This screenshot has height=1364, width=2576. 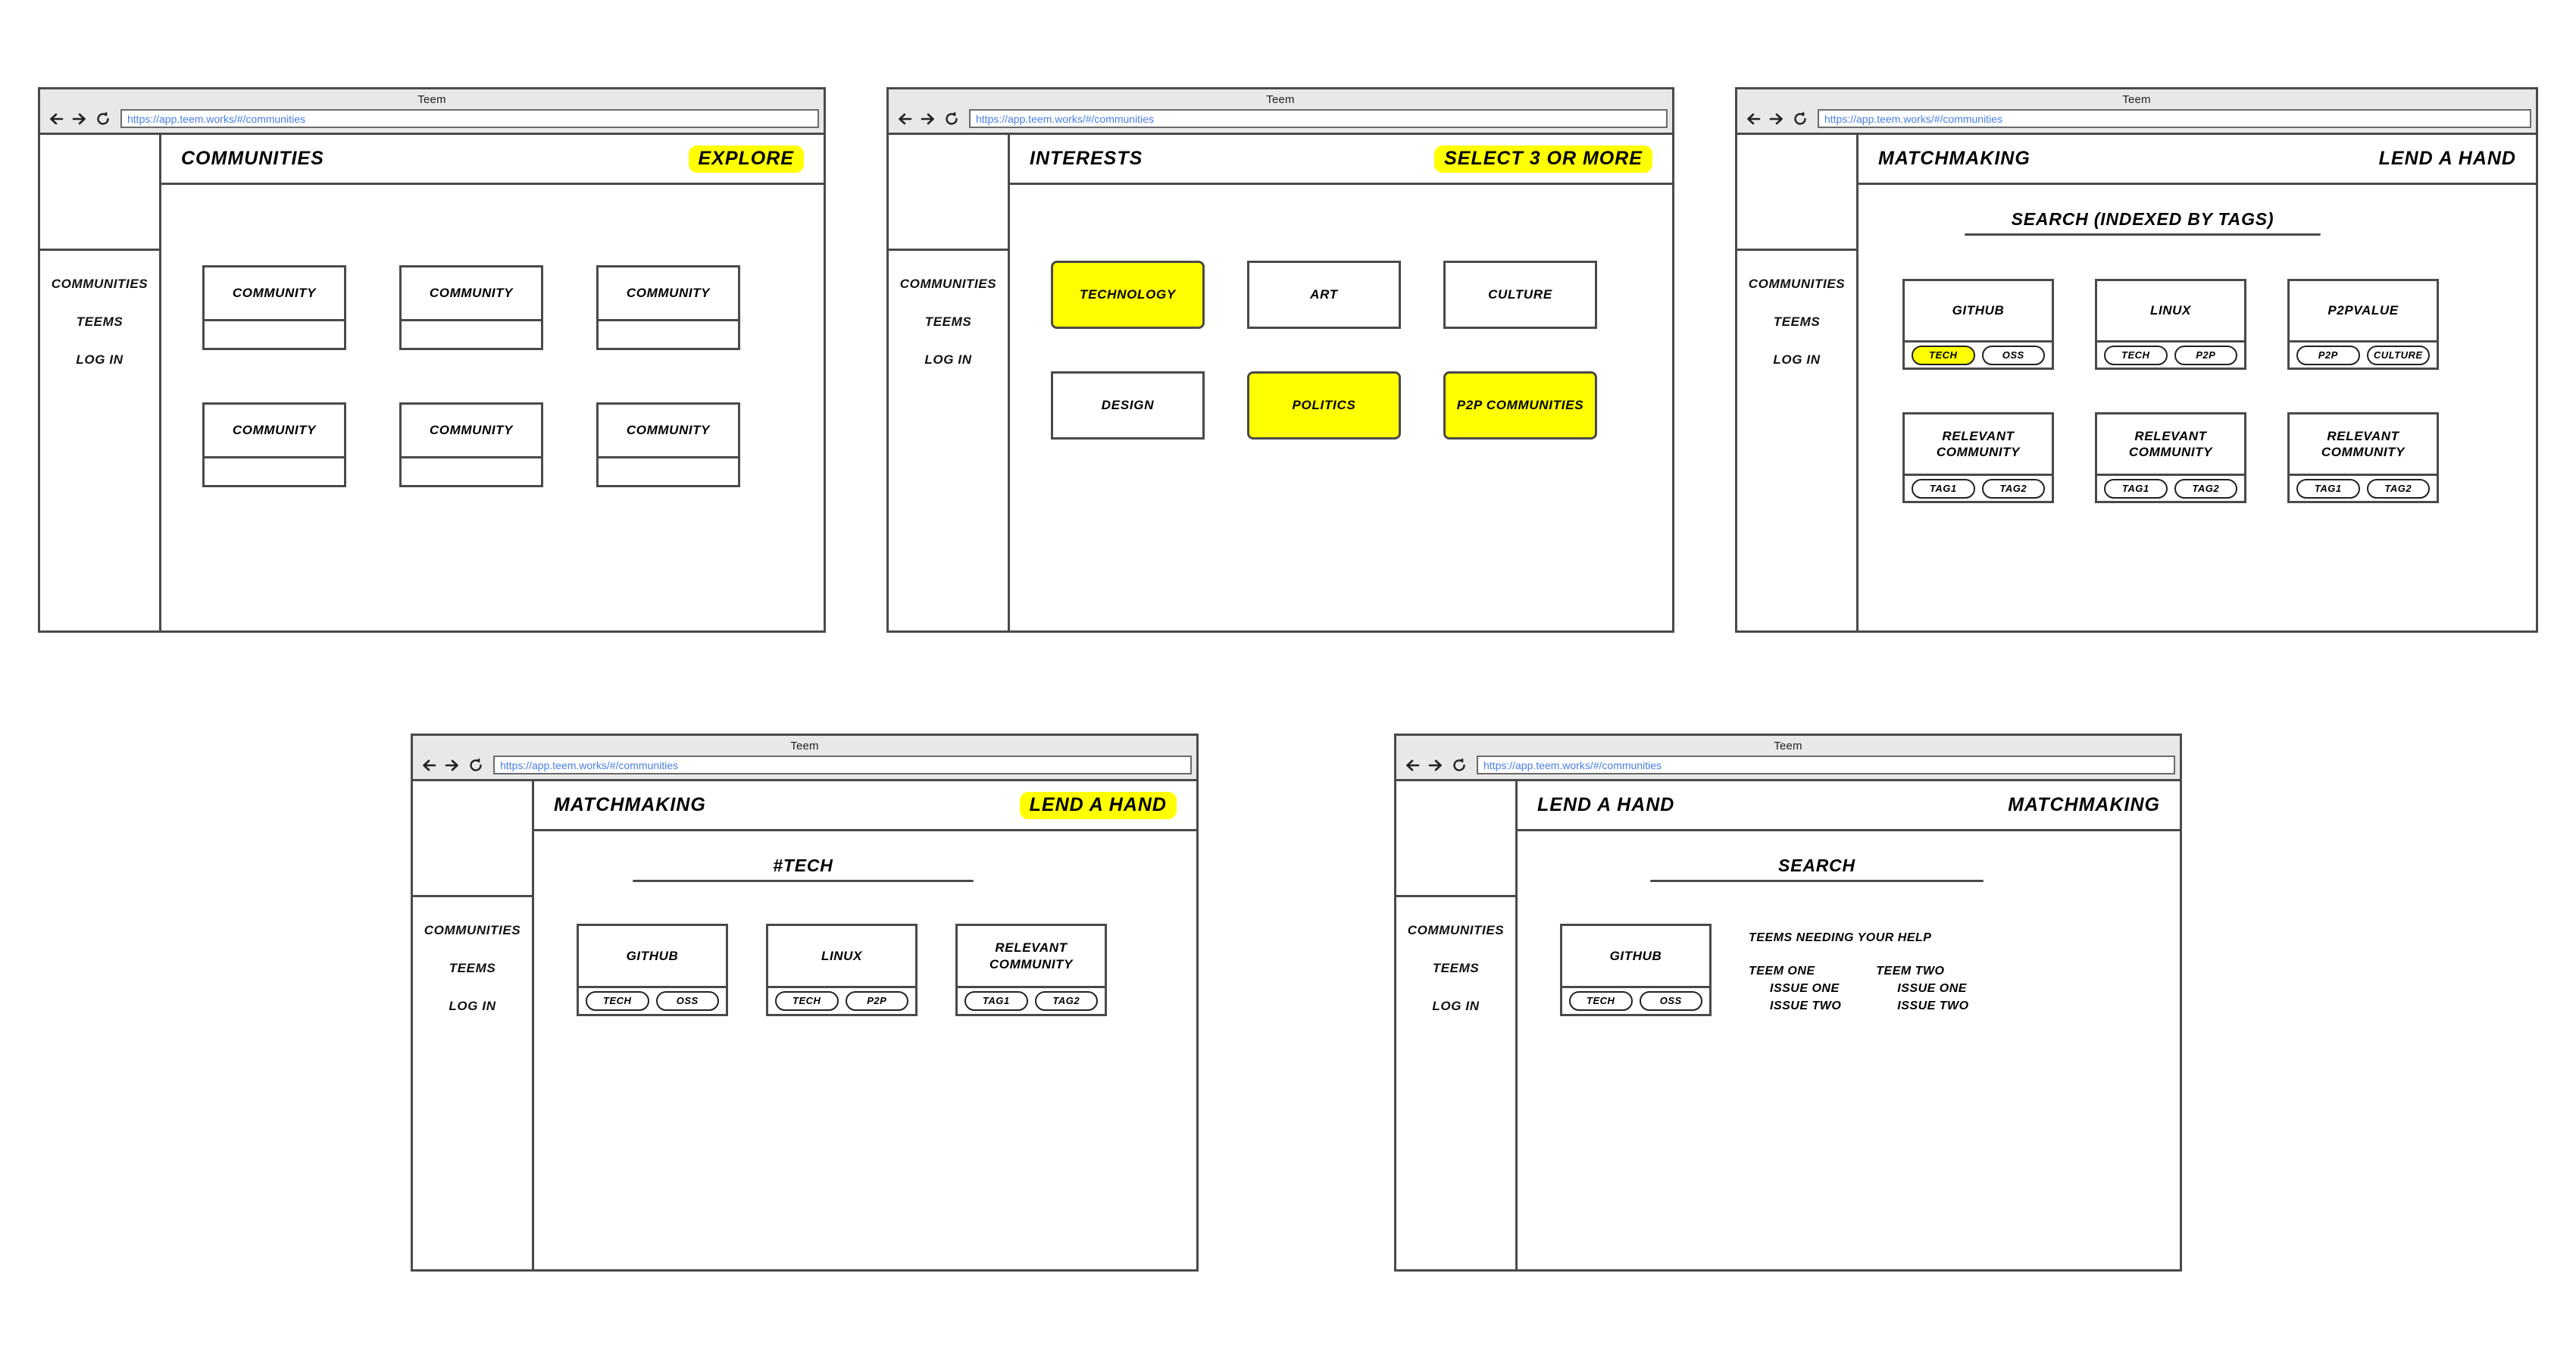 I want to click on interest-tile-culture: CULTURE, so click(x=1520, y=295).